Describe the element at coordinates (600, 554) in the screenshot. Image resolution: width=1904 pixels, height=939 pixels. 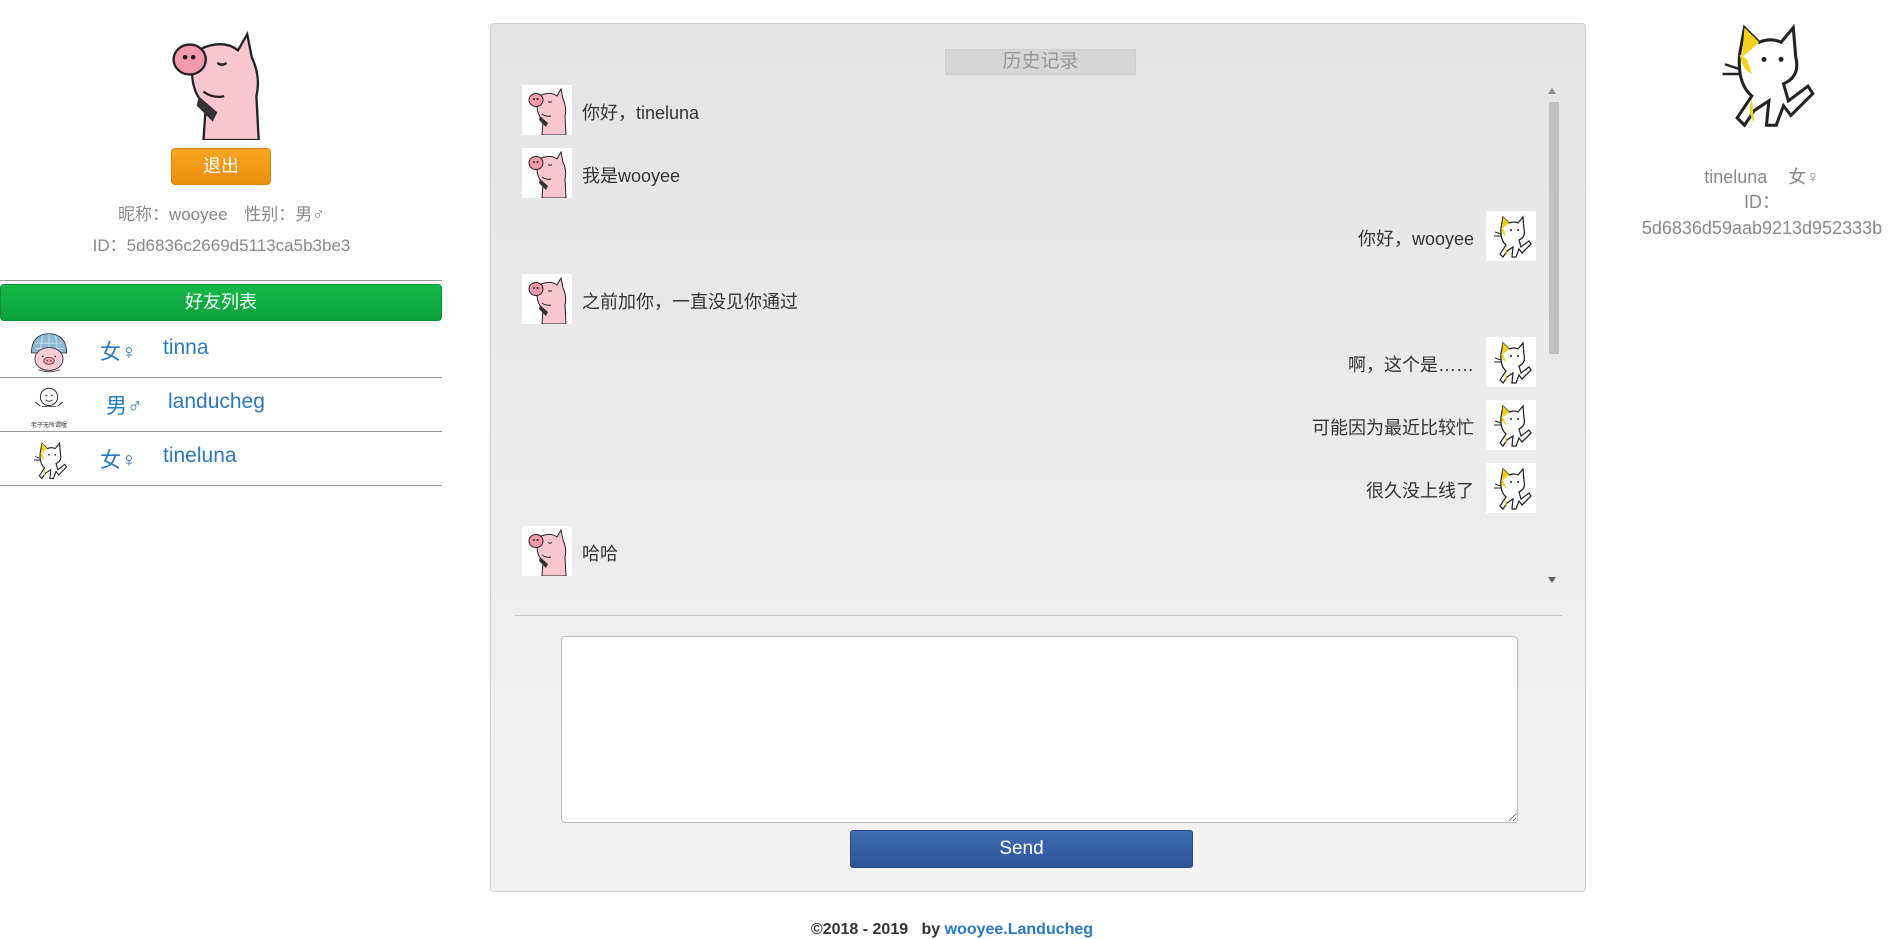
I see `message-text: 哈哈` at that location.